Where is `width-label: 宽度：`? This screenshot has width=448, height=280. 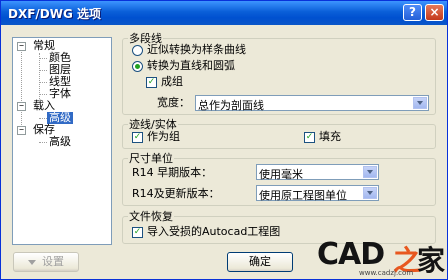 width-label: 宽度： is located at coordinates (173, 102).